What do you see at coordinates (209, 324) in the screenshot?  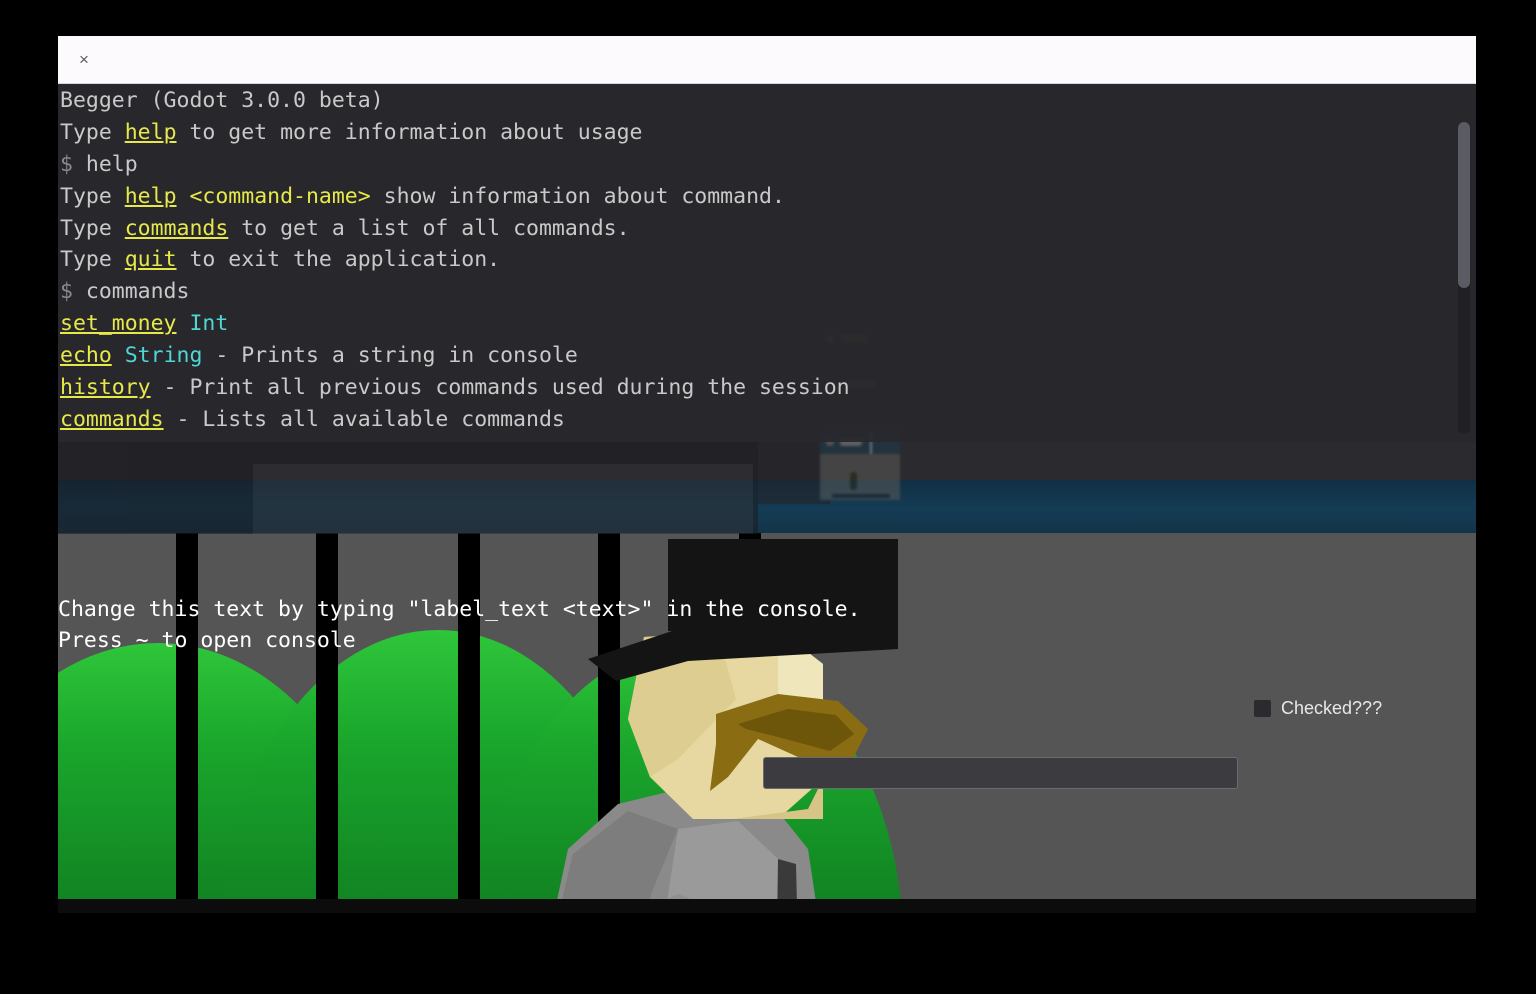 I see `console-type: Int` at bounding box center [209, 324].